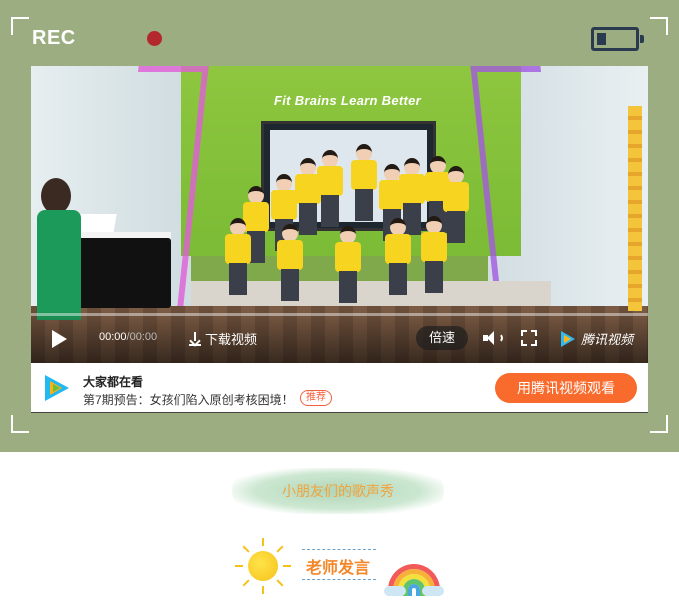 The width and height of the screenshot is (679, 609). I want to click on tencent-video-logo-icon, so click(568, 339).